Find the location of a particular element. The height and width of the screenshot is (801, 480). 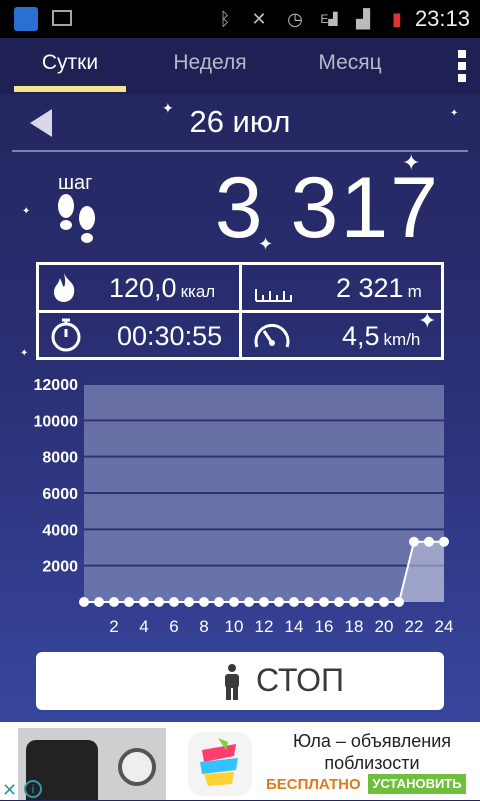

status-bar: ᛒ ✕ ◷ E▟ ▟ ▮ 23:13 is located at coordinates (240, 19).